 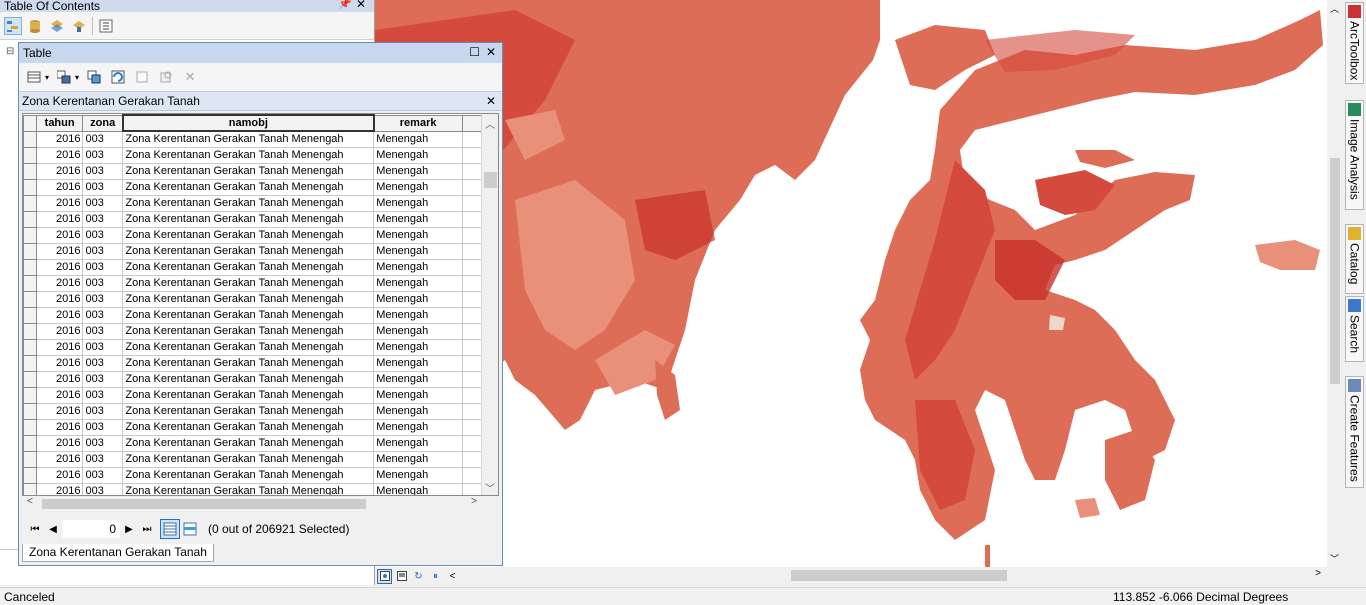 I want to click on clear-selection-icon, so click(x=142, y=77).